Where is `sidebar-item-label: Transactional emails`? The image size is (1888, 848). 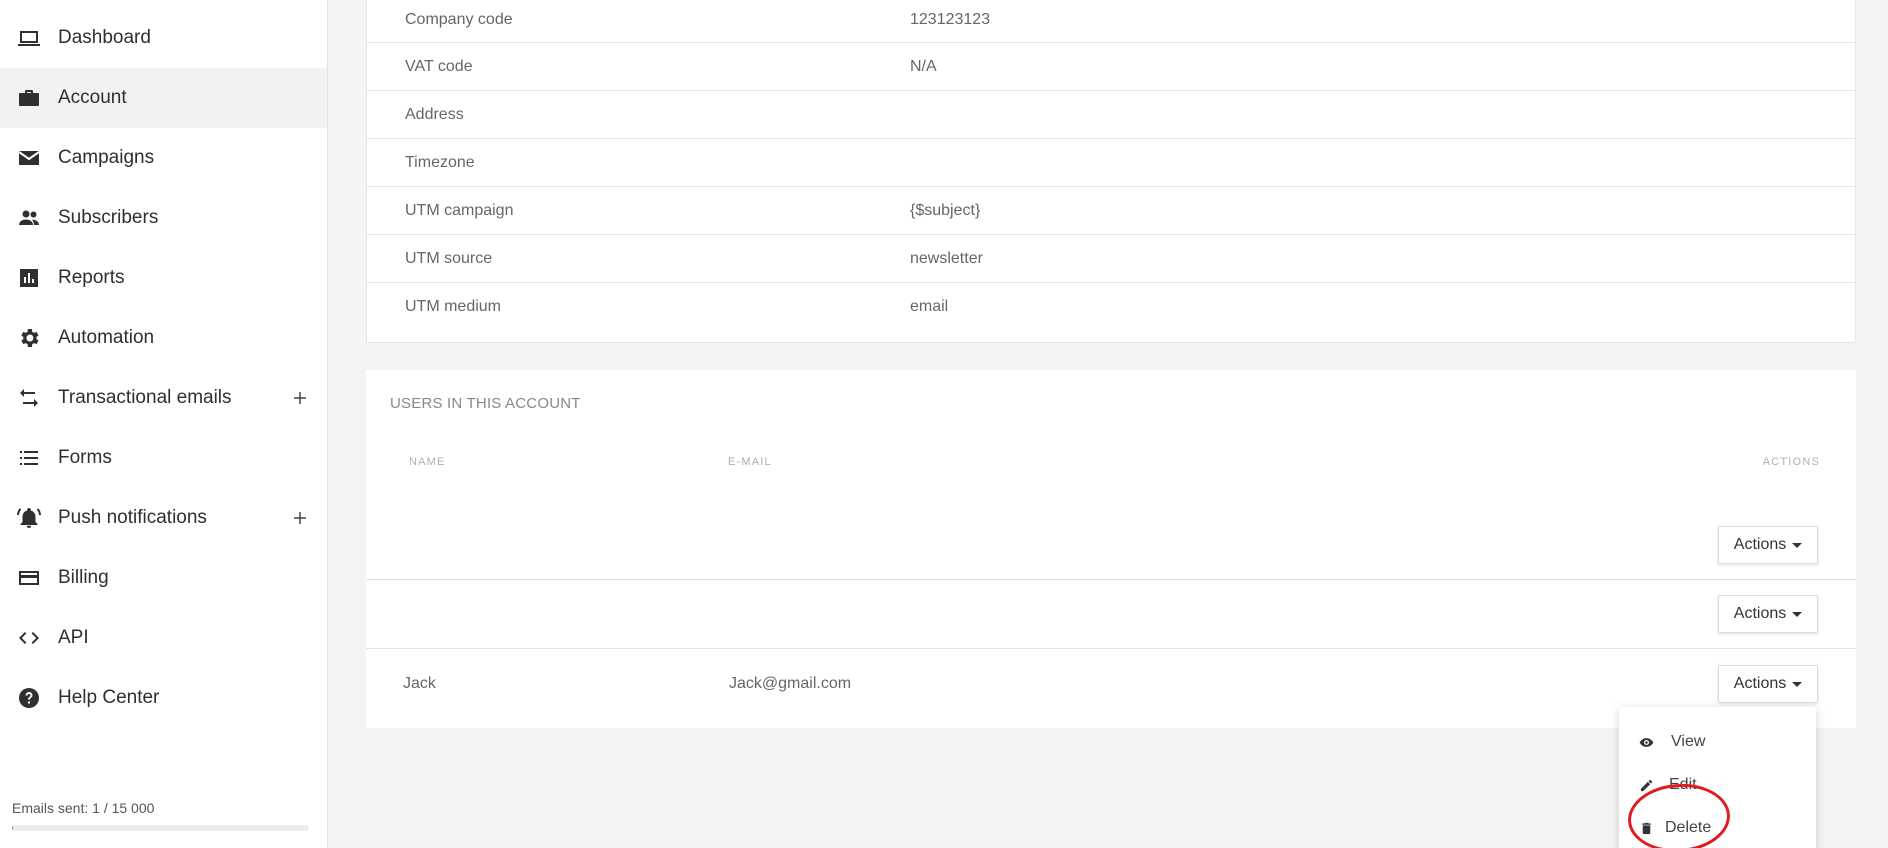
sidebar-item-label: Transactional emails is located at coordinates (145, 397).